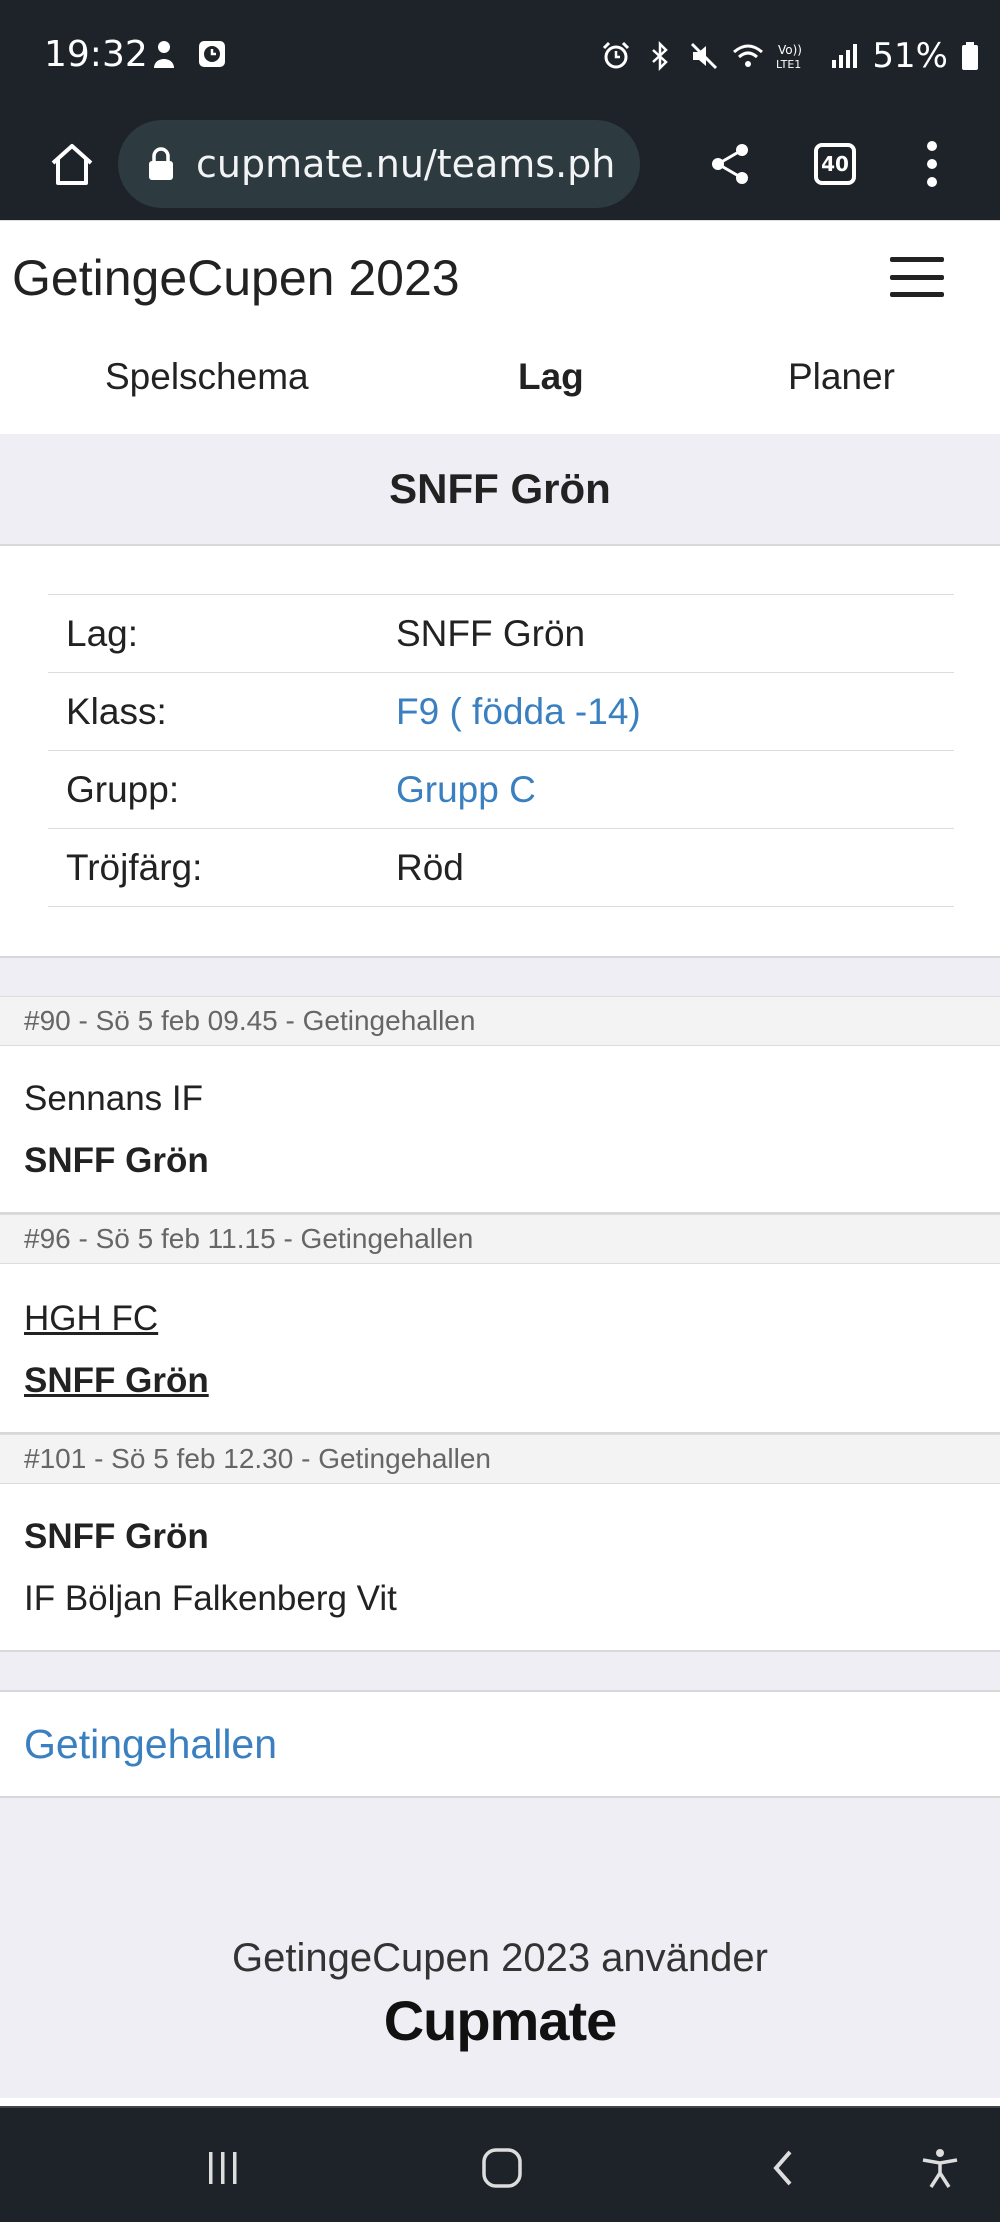  Describe the element at coordinates (932, 146) in the screenshot. I see `more-vertical-icon` at that location.